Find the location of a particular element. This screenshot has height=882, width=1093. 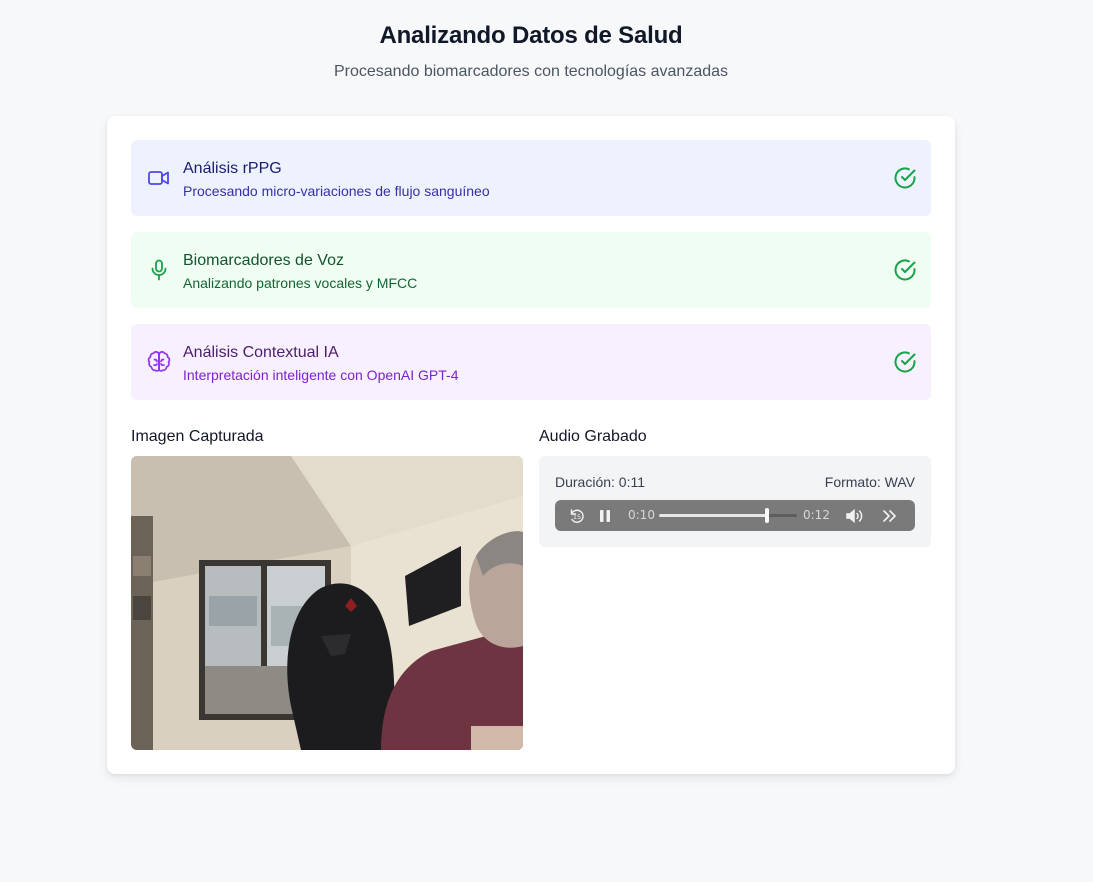

replay-15-icon: 15 is located at coordinates (577, 516).